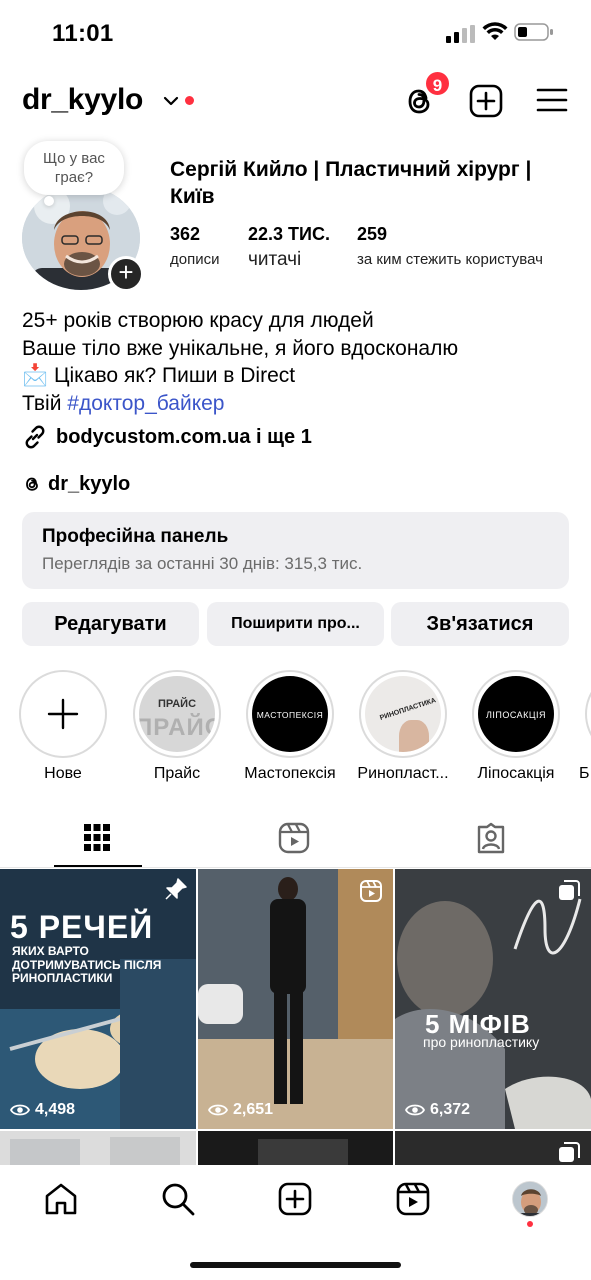 Image resolution: width=591 pixels, height=1280 pixels. I want to click on highlight-cover: РИНОПЛАСТИКА, so click(403, 714).